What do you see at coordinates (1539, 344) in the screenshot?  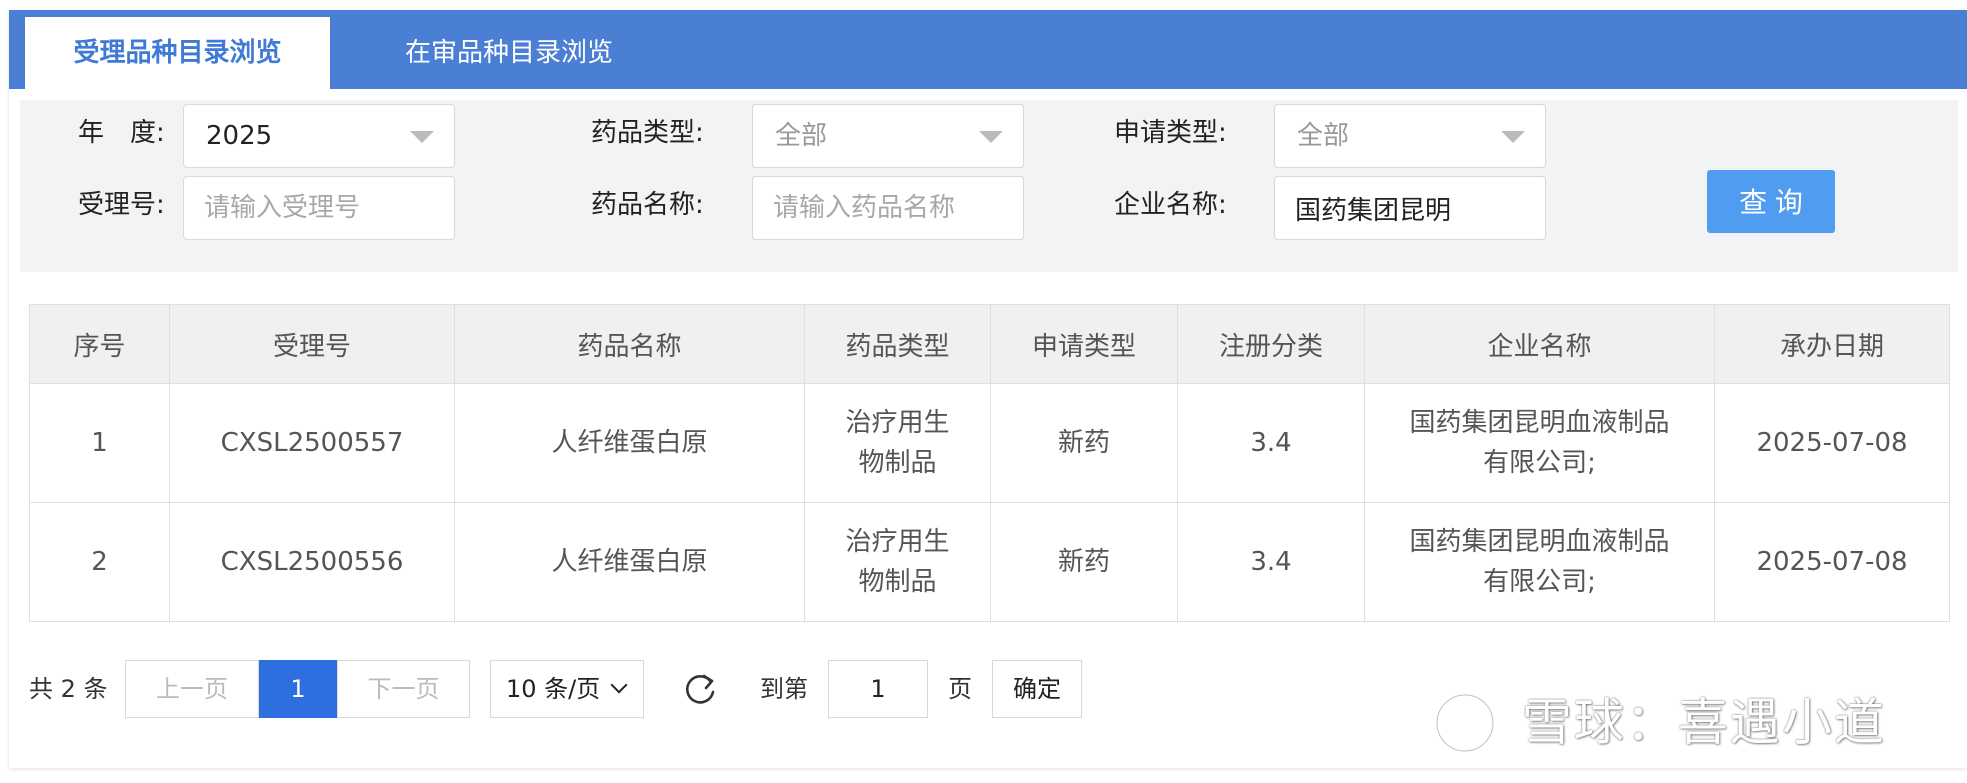 I see `col-header-company: 企业名称` at bounding box center [1539, 344].